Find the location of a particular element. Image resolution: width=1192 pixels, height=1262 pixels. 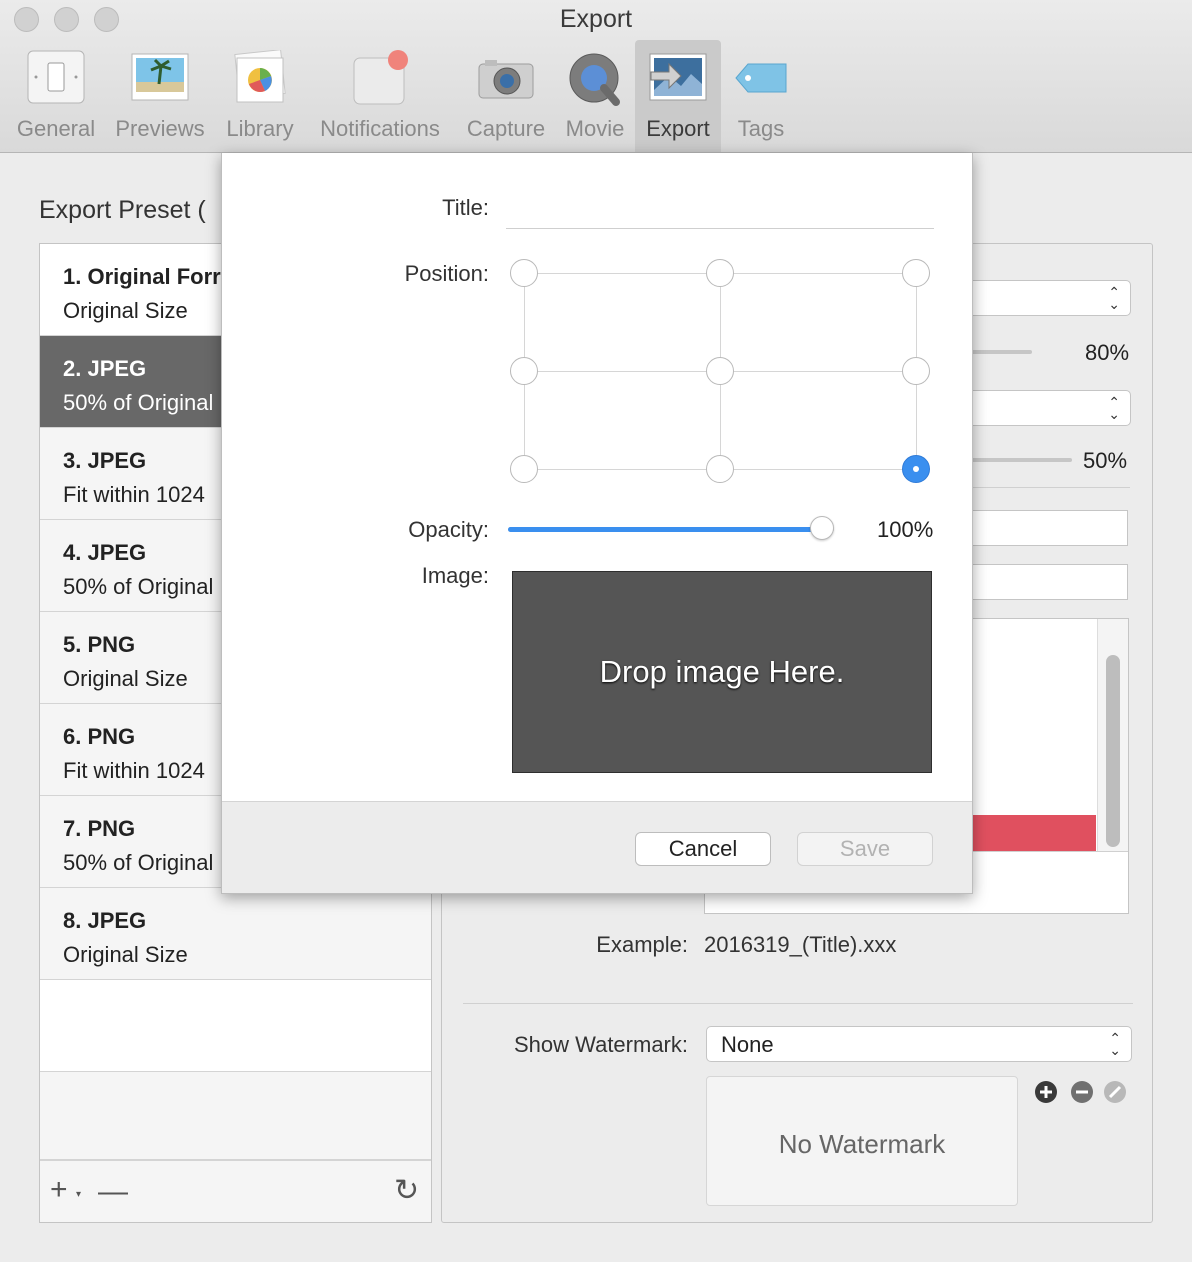

tab-notifications: Notifications is located at coordinates (380, 96).